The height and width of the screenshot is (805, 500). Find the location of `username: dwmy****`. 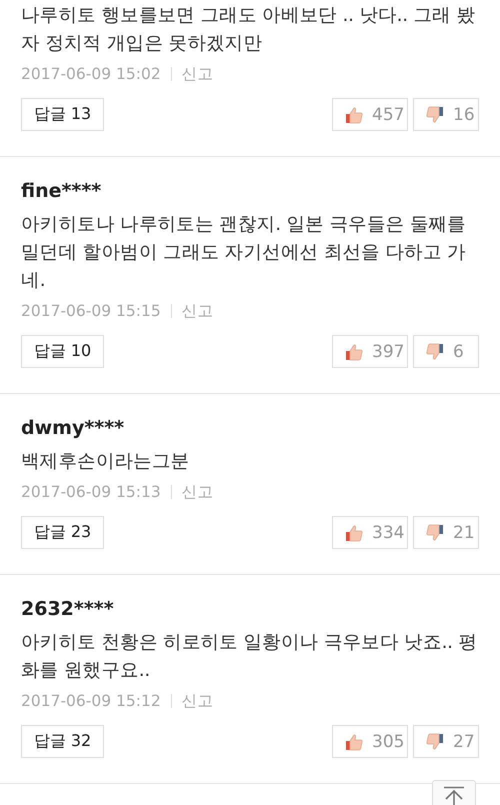

username: dwmy**** is located at coordinates (73, 428).